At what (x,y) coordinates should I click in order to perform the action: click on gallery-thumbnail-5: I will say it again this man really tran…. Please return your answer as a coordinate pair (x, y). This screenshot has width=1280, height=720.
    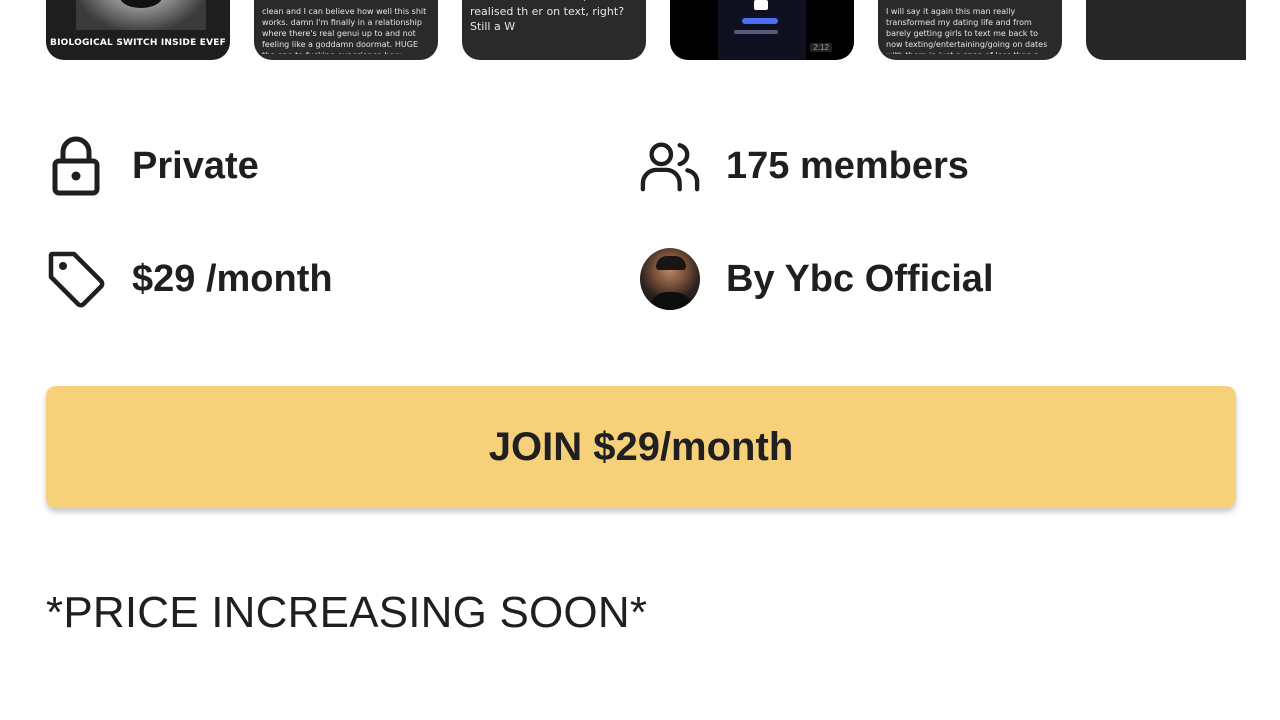
    Looking at the image, I should click on (970, 30).